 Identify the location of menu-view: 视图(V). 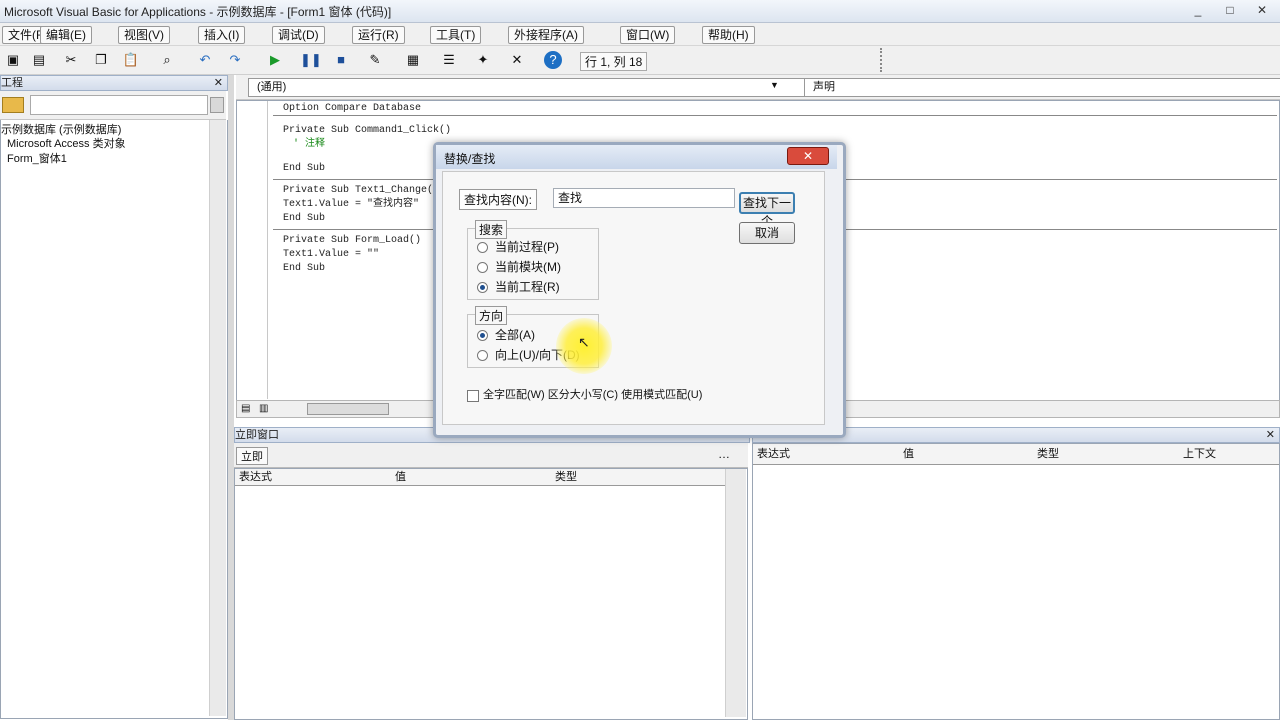
(144, 35).